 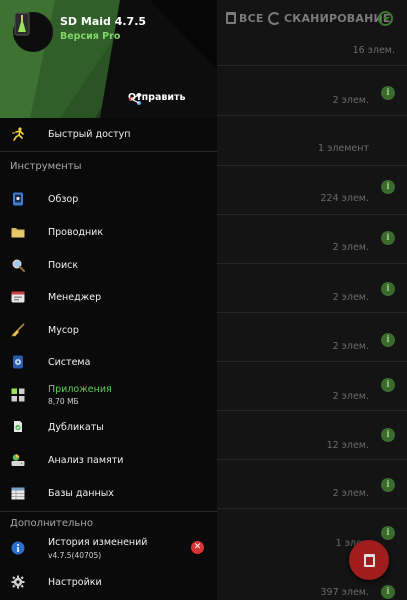 What do you see at coordinates (108, 330) in the screenshot?
I see `drawer-item-junk: Мусор` at bounding box center [108, 330].